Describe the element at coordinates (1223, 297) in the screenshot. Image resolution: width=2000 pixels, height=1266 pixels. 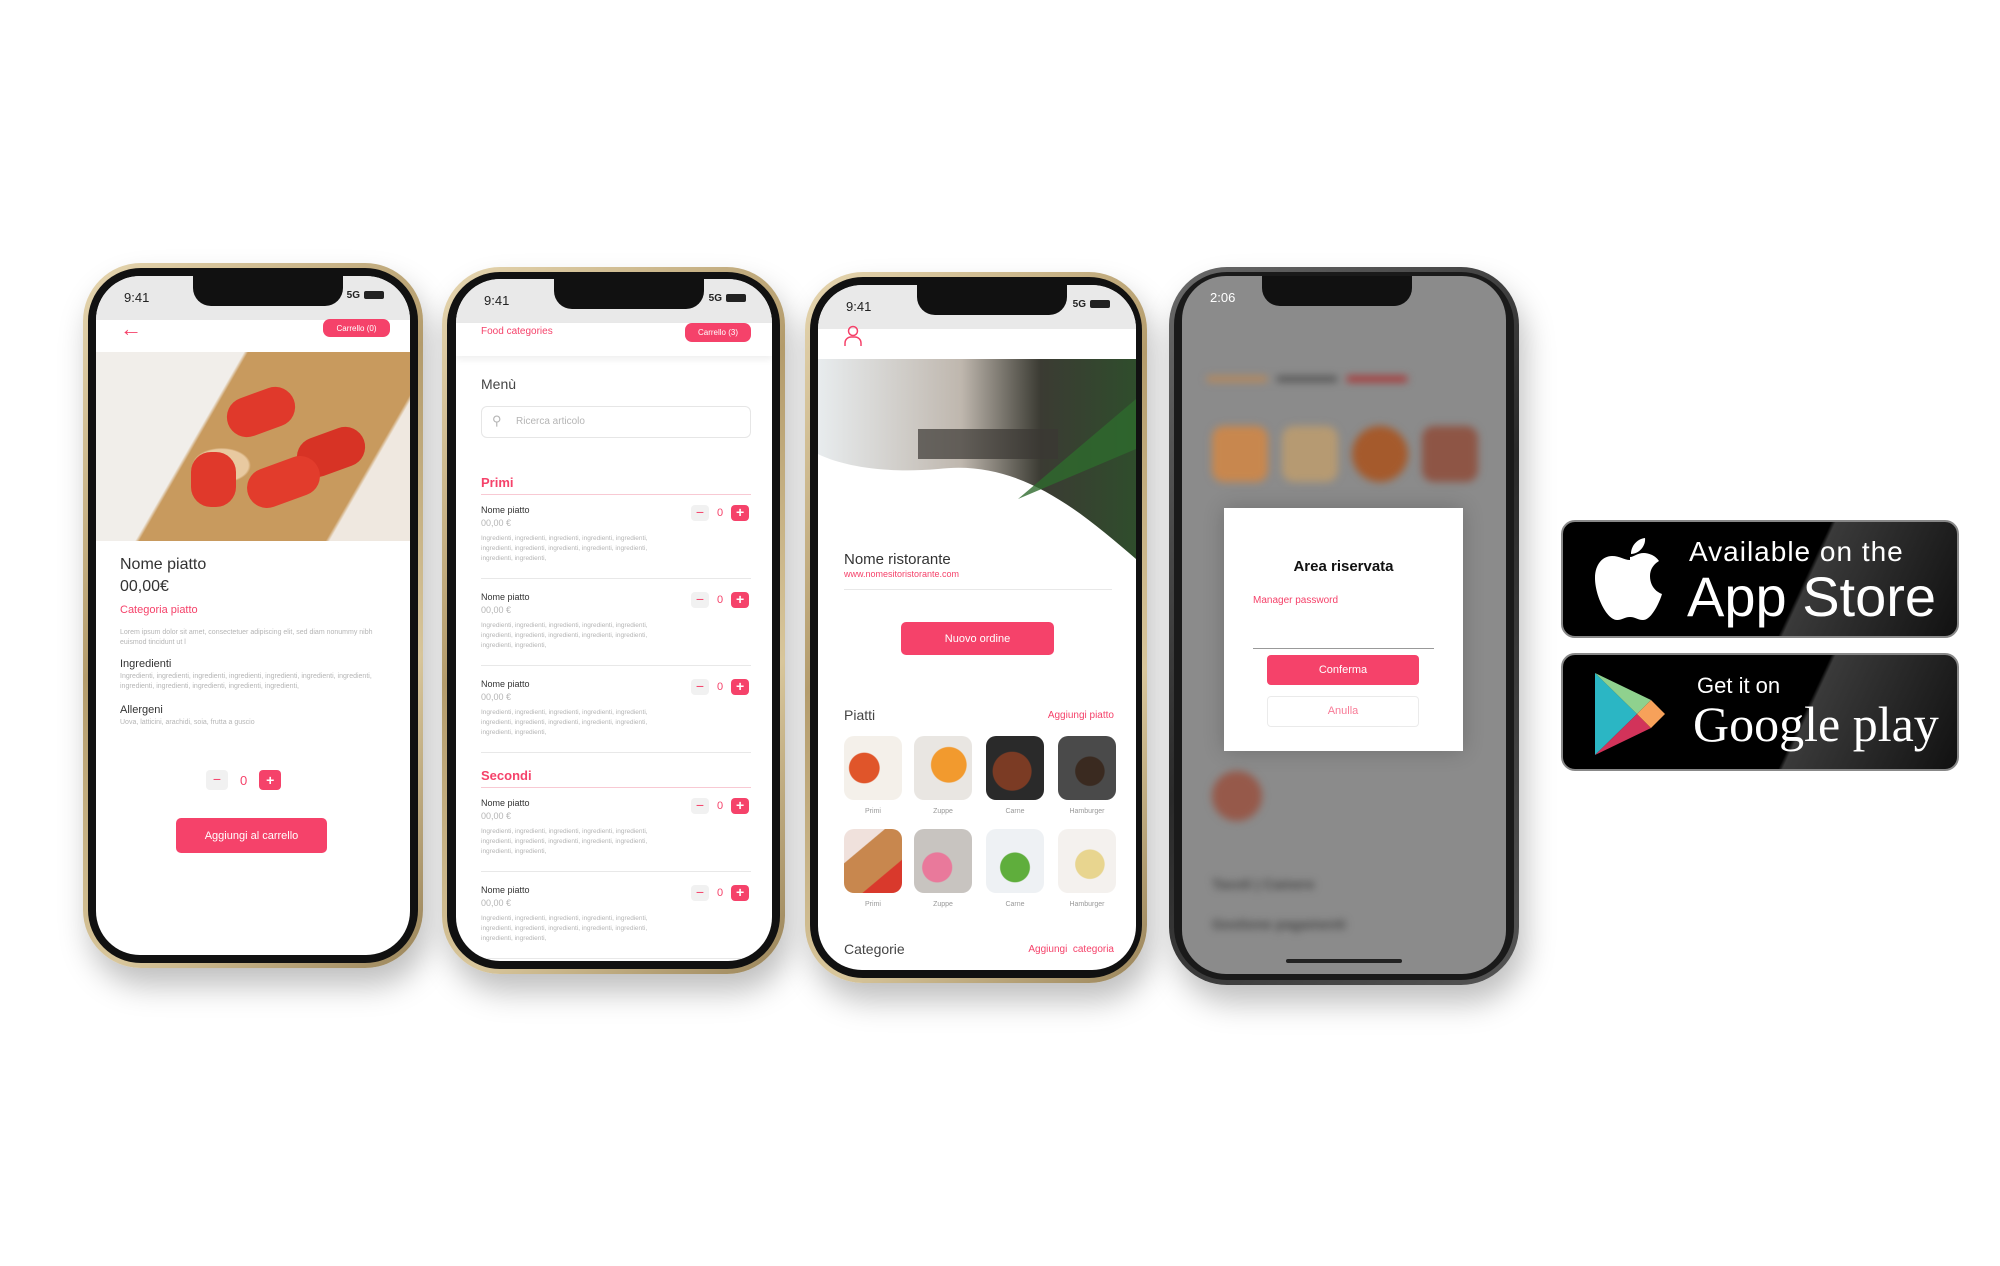
I see `status-time: 2:06` at that location.